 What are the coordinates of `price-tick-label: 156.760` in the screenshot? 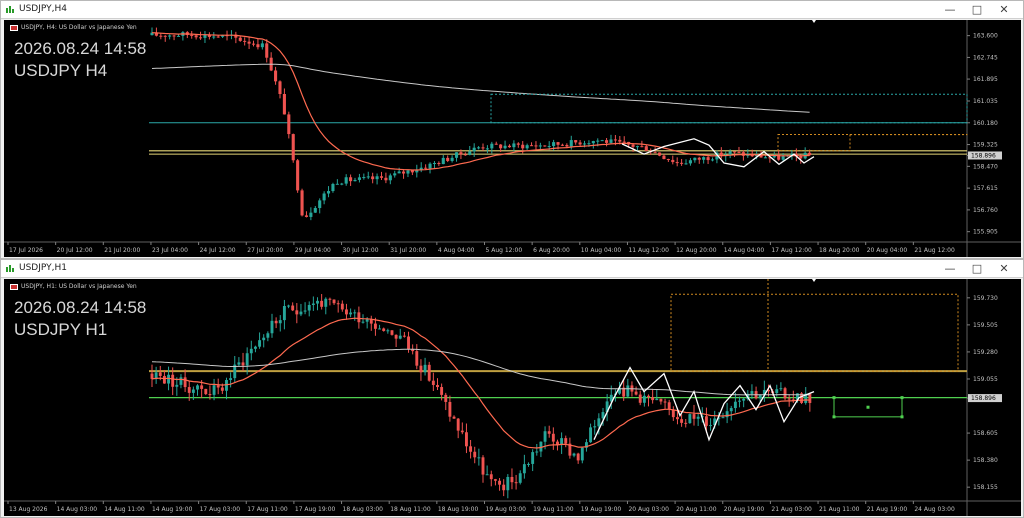 It's located at (985, 210).